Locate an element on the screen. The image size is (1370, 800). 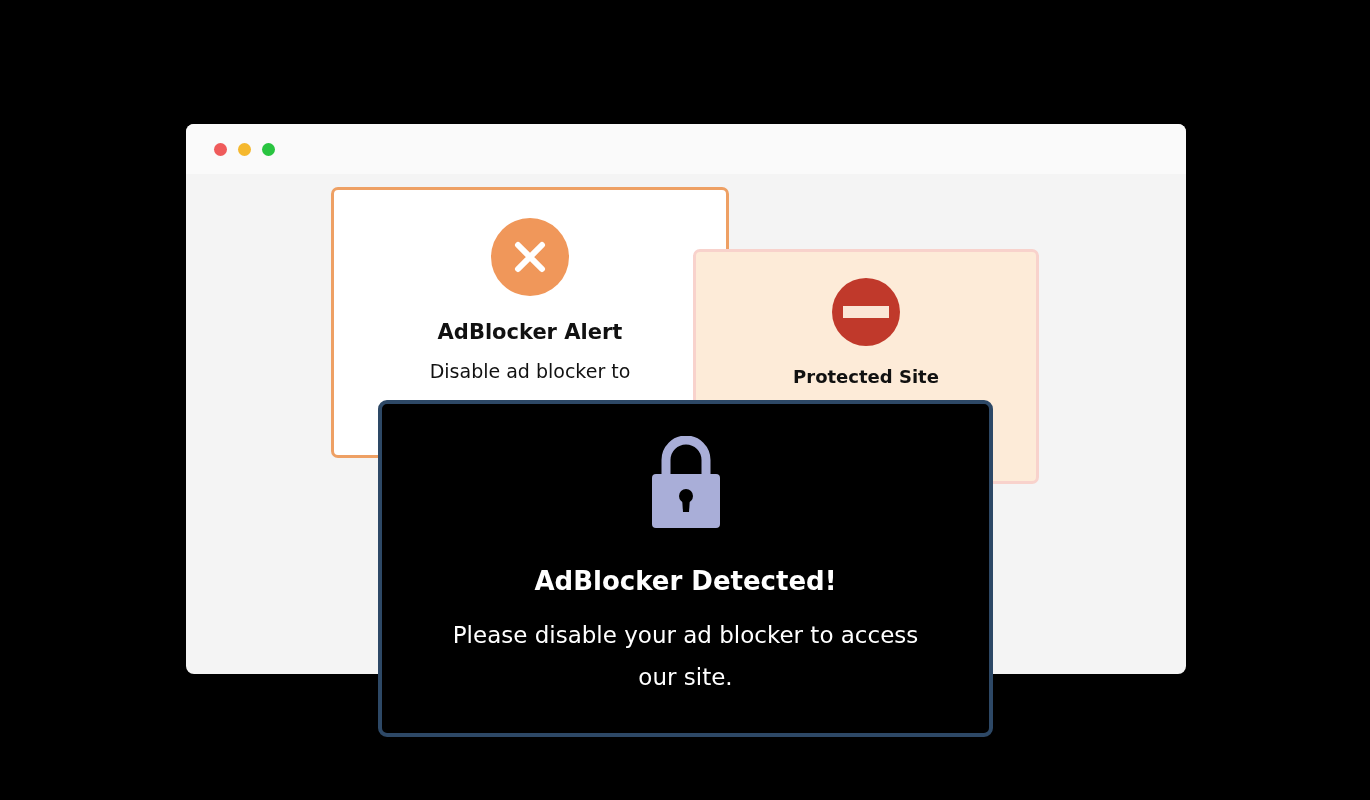
close-circle-icon is located at coordinates (530, 257).